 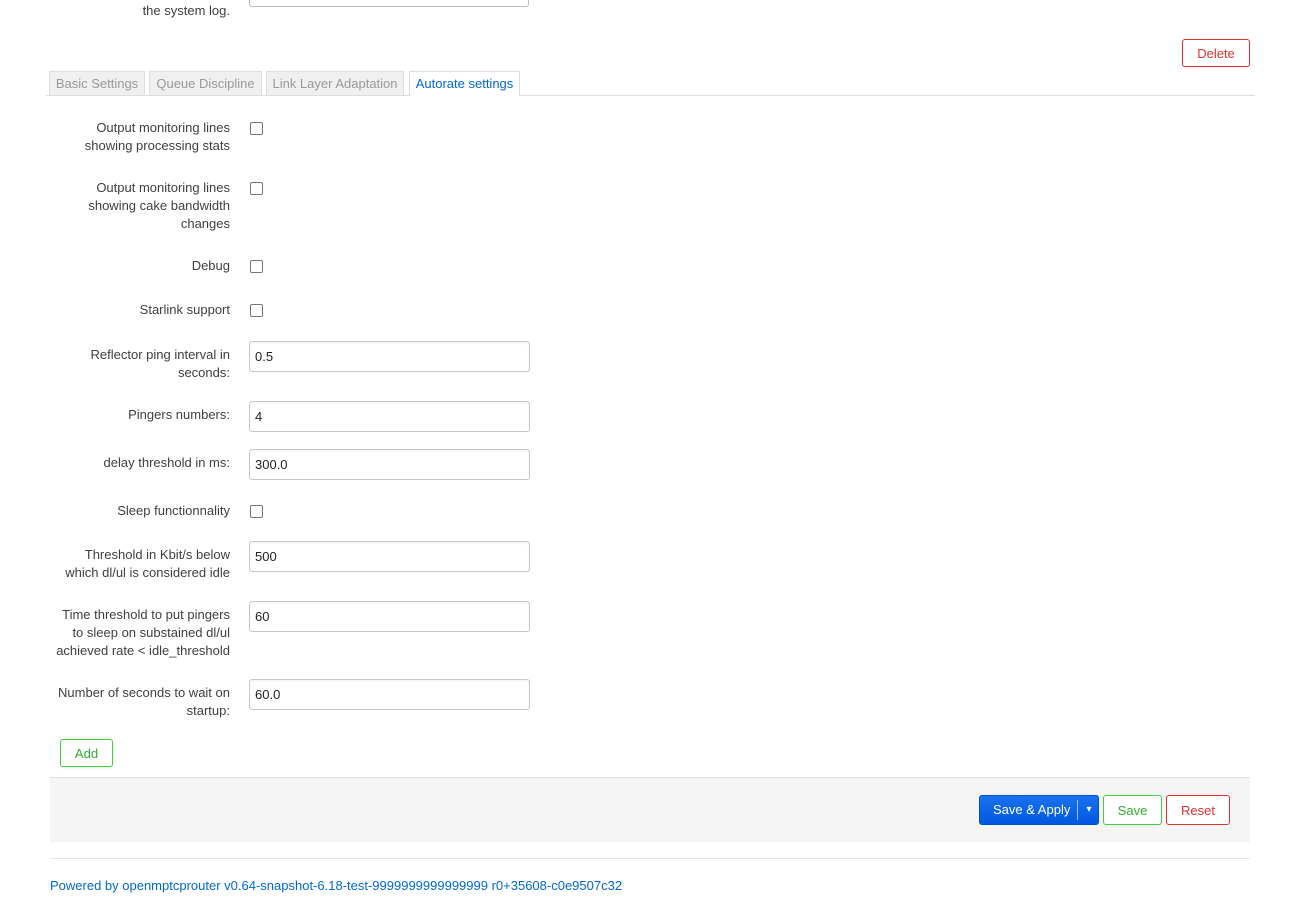 I want to click on caret-down-icon: ▾, so click(x=1089, y=810).